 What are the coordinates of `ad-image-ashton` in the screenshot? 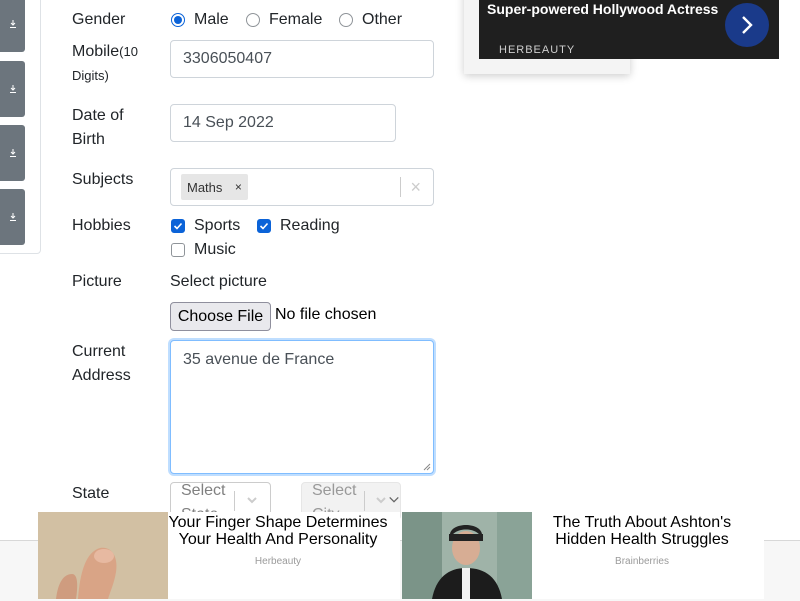 It's located at (467, 555).